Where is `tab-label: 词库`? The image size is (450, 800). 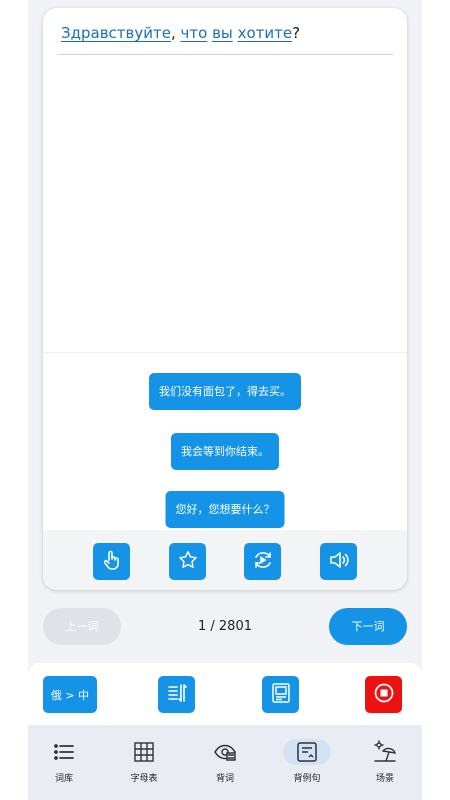
tab-label: 词库 is located at coordinates (63, 779).